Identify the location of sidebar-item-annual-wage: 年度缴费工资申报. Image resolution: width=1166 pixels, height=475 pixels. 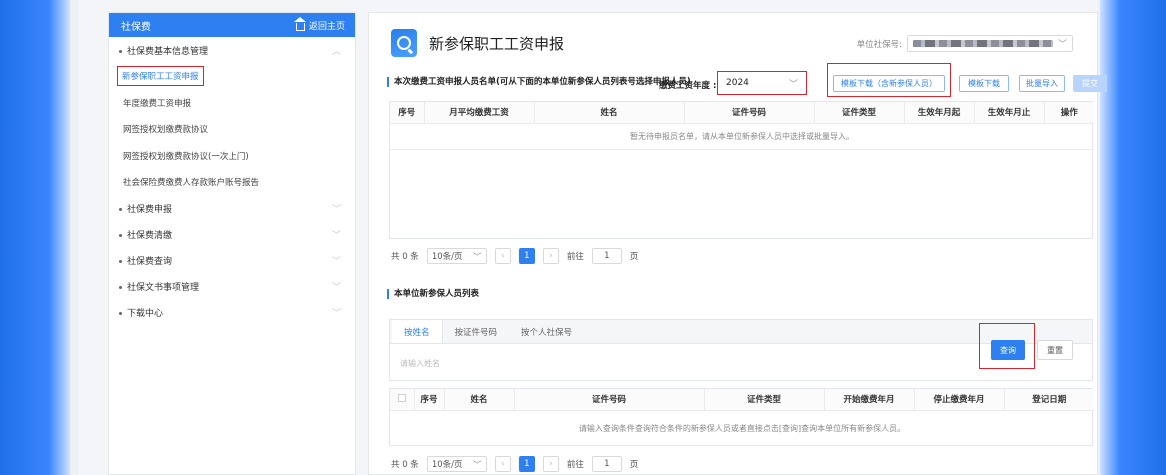
(232, 103).